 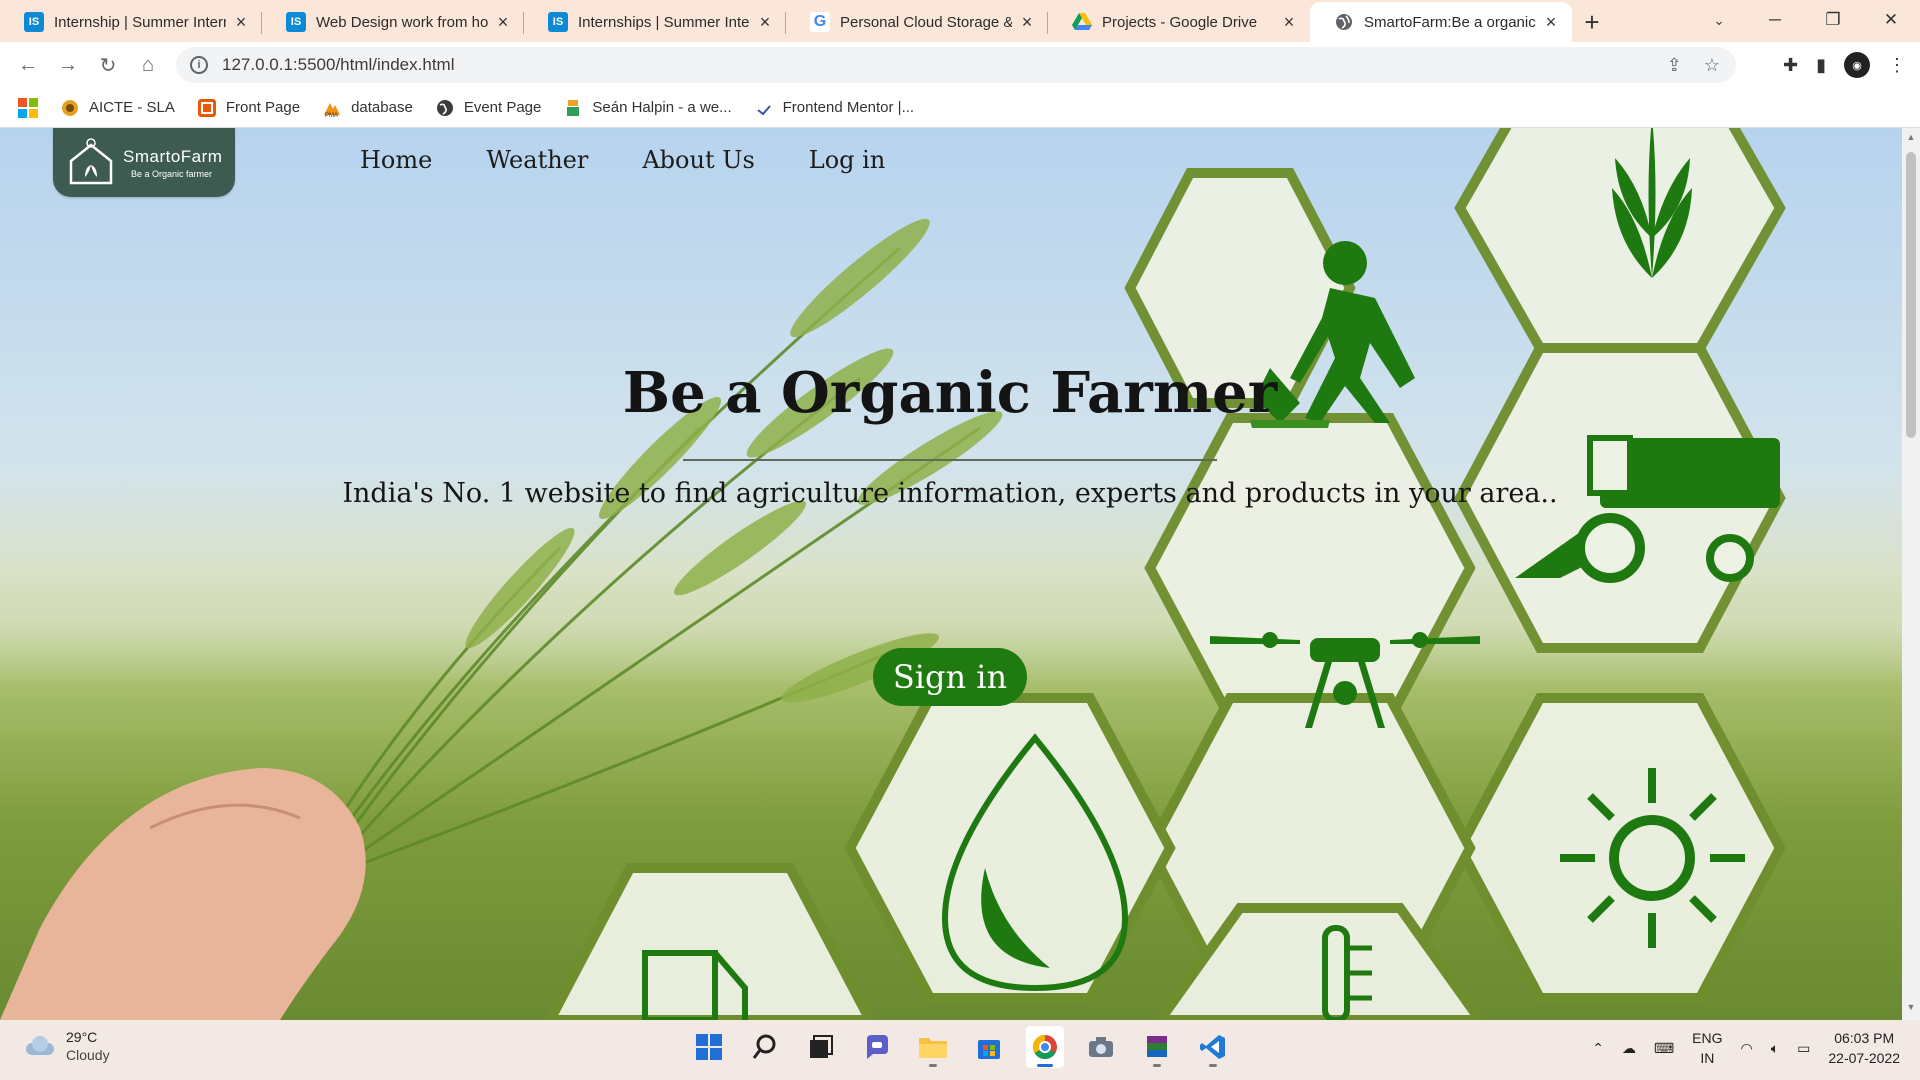 I want to click on scrollbar-thumb, so click(x=1911, y=295).